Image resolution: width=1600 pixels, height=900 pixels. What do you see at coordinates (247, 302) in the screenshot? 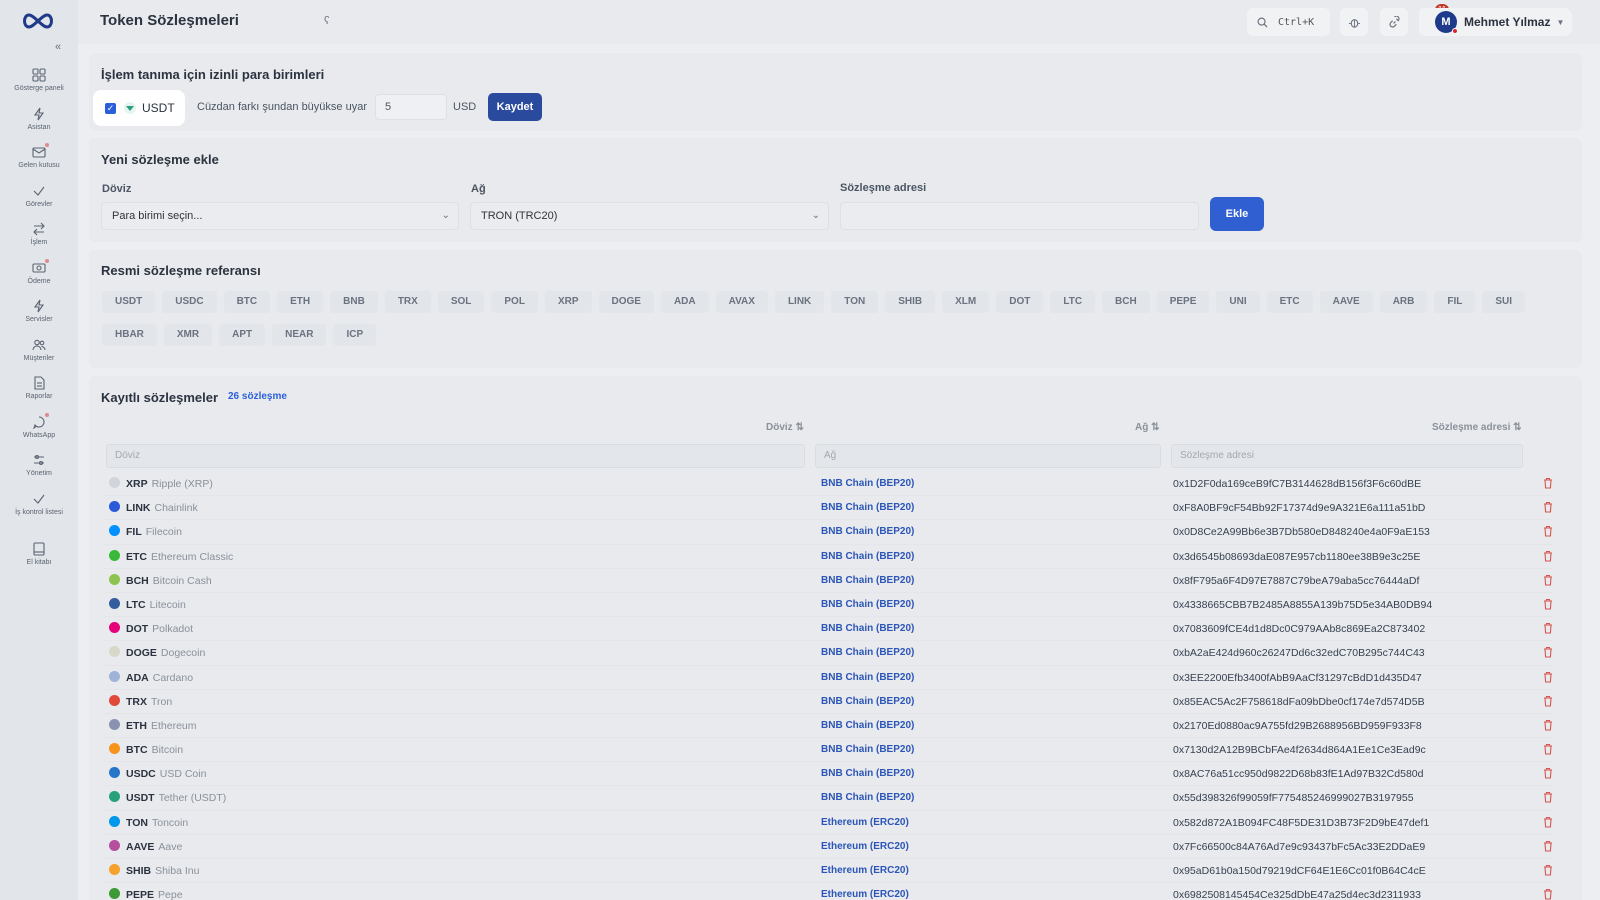
I see `ticker-chip: BTC` at bounding box center [247, 302].